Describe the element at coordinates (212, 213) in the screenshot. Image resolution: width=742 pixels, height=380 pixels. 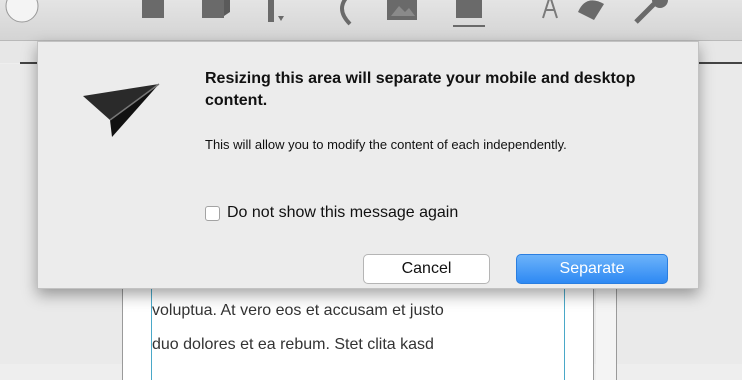
I see `dont-show-again-checkbox` at that location.